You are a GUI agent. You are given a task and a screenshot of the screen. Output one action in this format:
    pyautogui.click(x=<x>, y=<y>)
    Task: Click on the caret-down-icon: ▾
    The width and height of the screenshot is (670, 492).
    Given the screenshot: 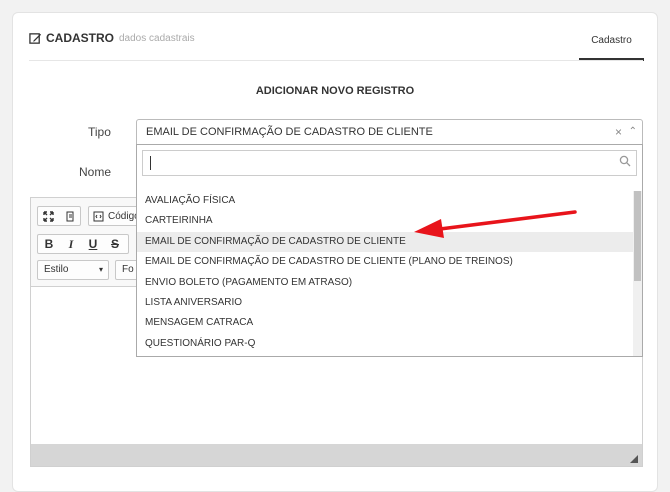 What is the action you would take?
    pyautogui.click(x=100, y=269)
    